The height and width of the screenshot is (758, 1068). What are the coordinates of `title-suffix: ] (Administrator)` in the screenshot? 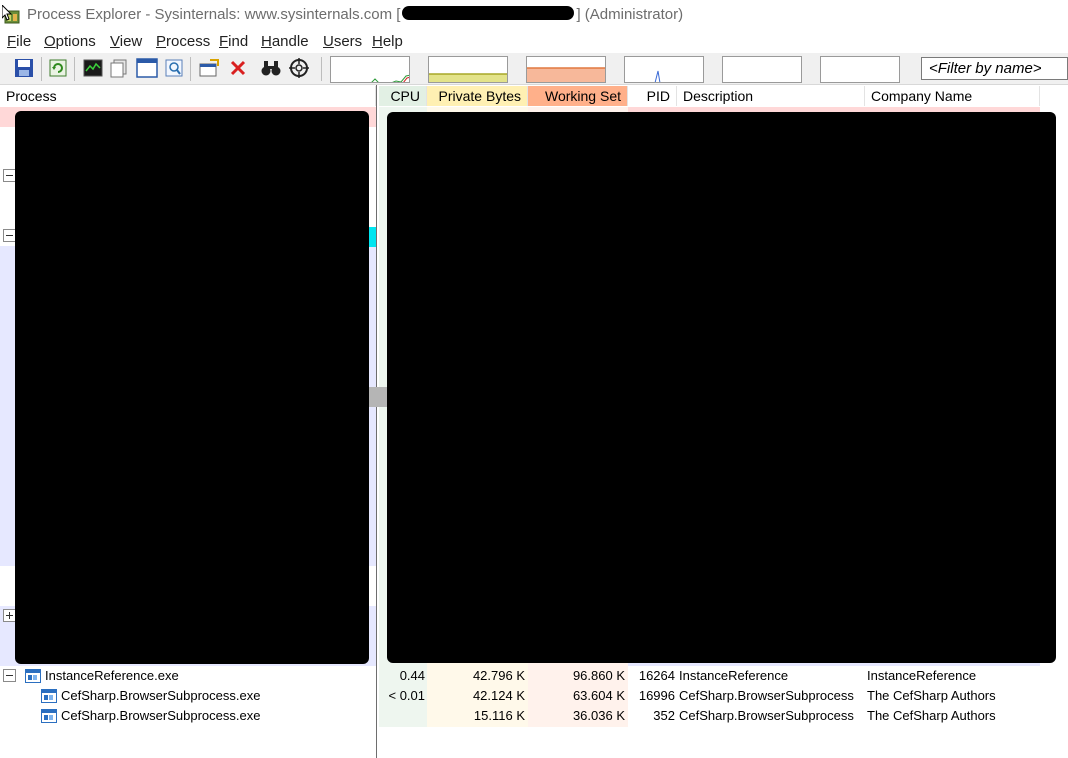 It's located at (630, 14).